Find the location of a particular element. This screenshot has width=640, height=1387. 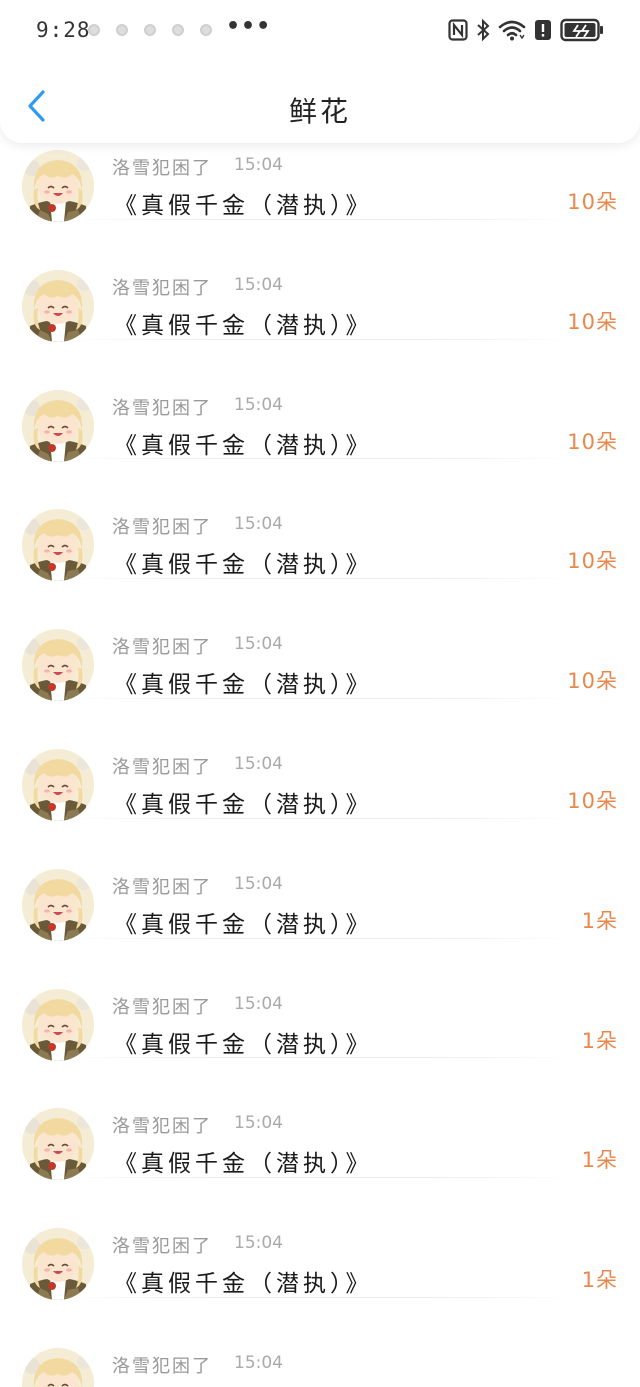

battery-icon is located at coordinates (582, 30).